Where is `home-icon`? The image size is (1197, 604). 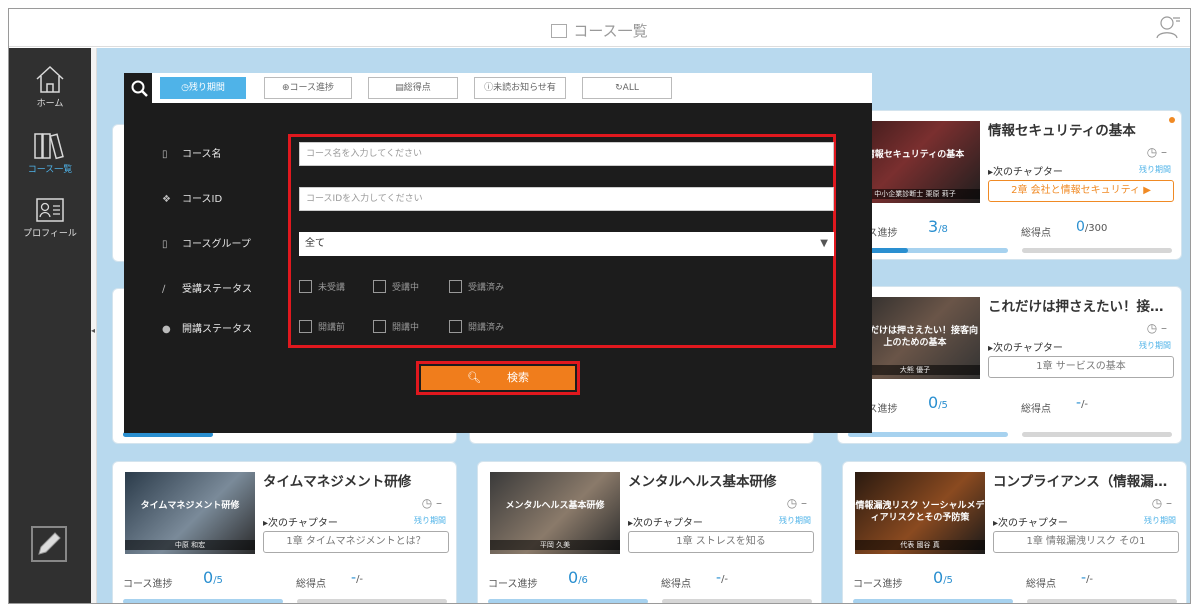 home-icon is located at coordinates (50, 79).